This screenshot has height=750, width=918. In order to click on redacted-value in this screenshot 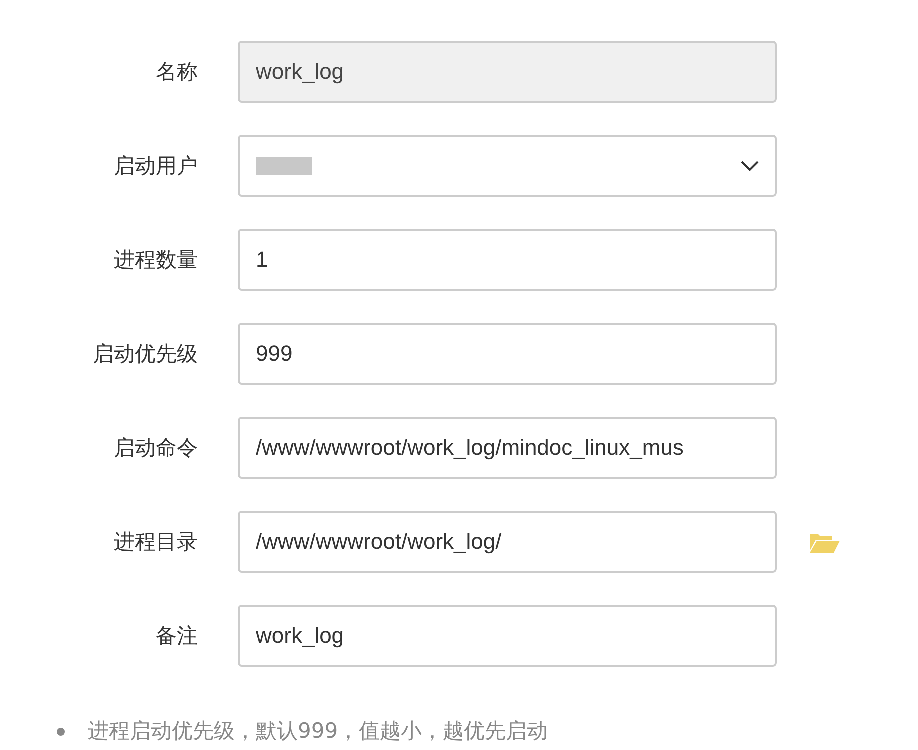, I will do `click(284, 166)`.